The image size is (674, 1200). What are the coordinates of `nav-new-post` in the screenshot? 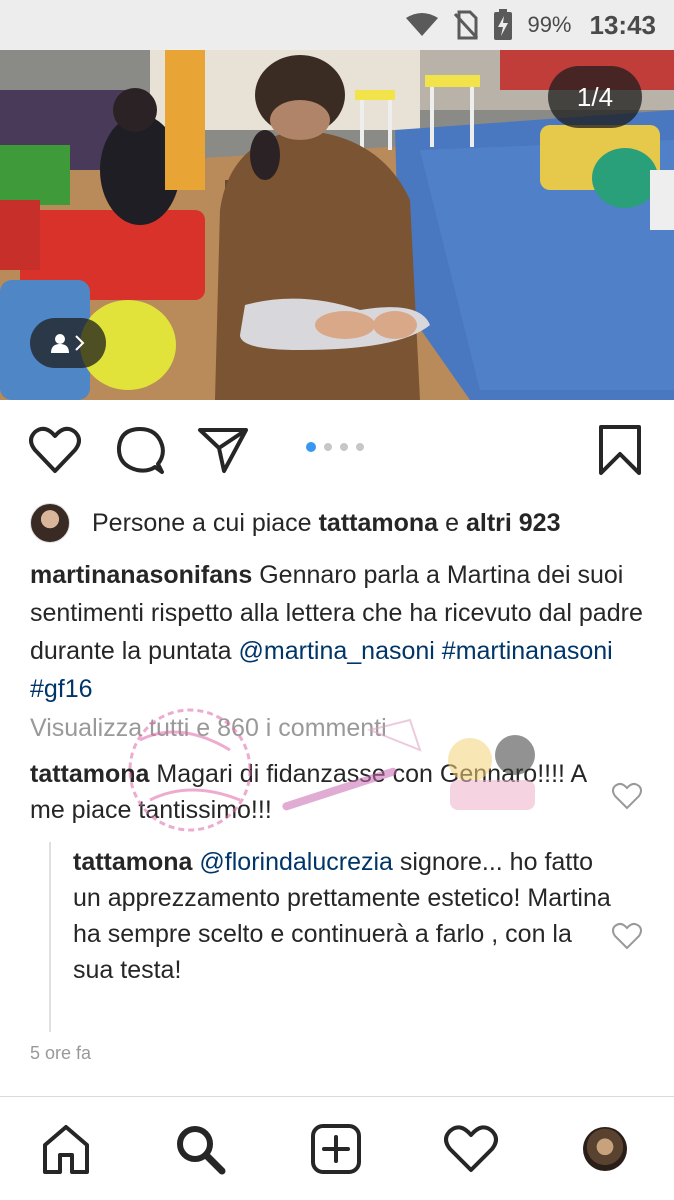 It's located at (336, 1149).